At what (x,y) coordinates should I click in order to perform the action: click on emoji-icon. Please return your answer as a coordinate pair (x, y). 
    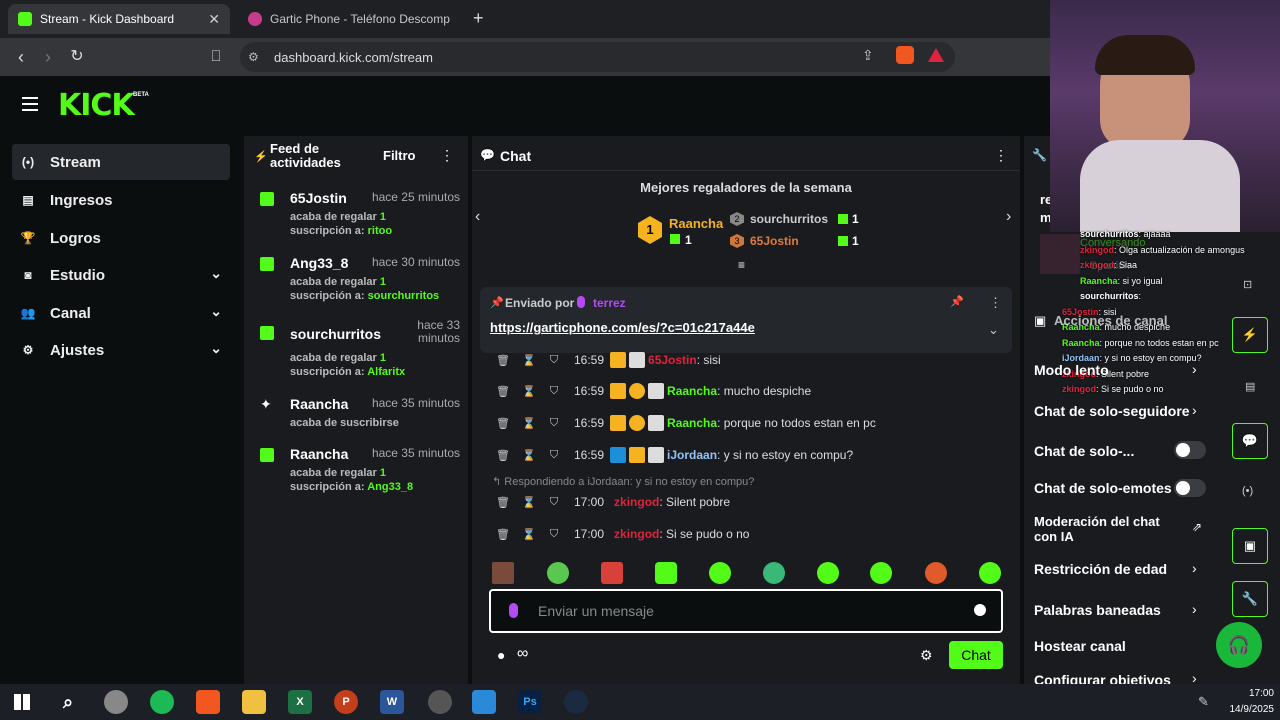
    Looking at the image, I should click on (980, 610).